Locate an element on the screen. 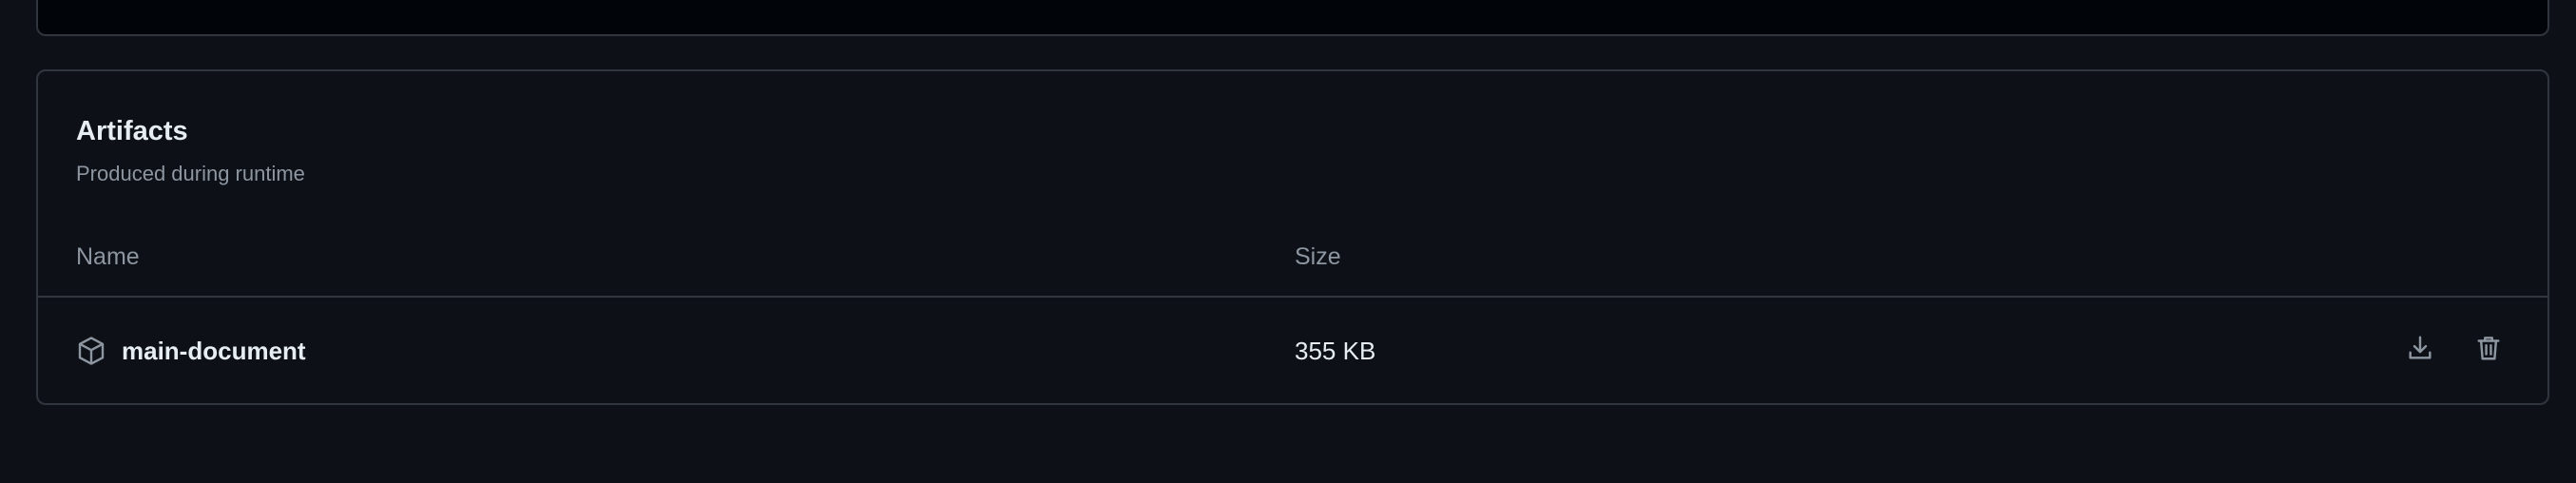 This screenshot has width=2576, height=483. delete-button is located at coordinates (2488, 350).